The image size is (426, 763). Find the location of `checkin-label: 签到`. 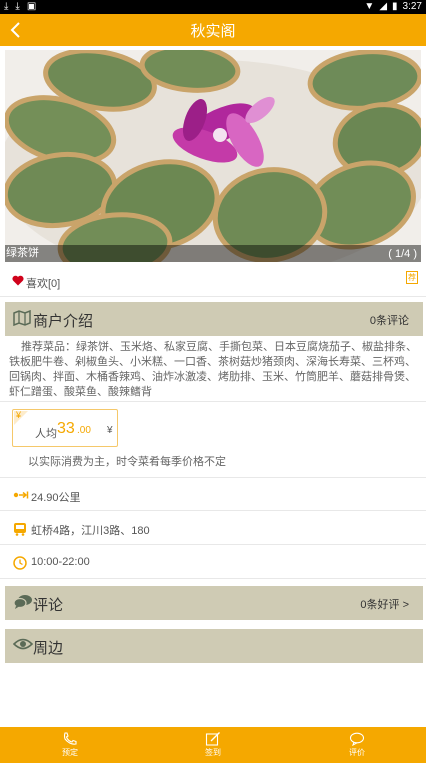

checkin-label: 签到 is located at coordinates (213, 752).